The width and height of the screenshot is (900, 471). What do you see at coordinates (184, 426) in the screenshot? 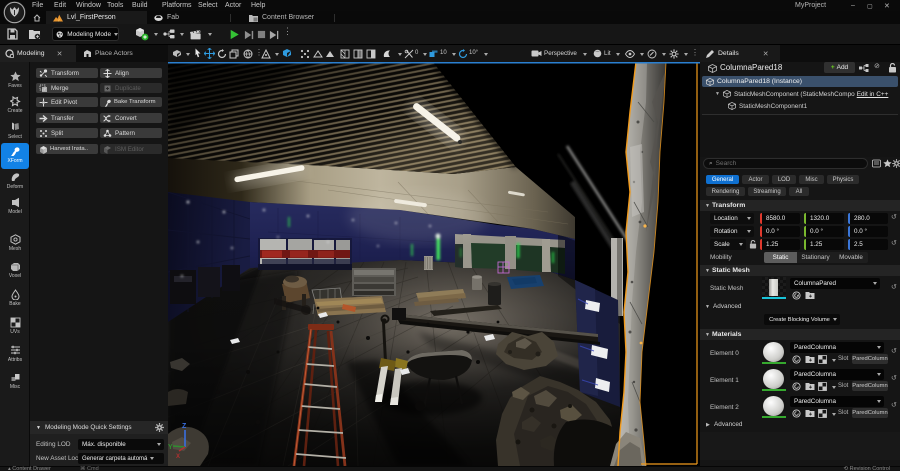
I see `svg-text: Z` at bounding box center [184, 426].